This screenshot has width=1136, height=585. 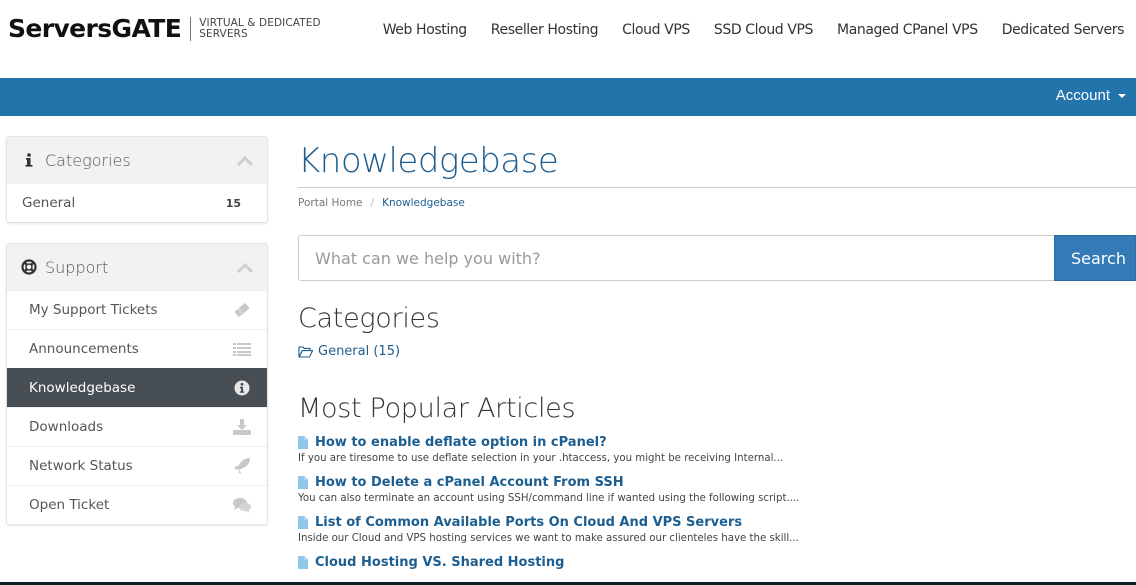 I want to click on caret-down-icon, so click(x=1122, y=95).